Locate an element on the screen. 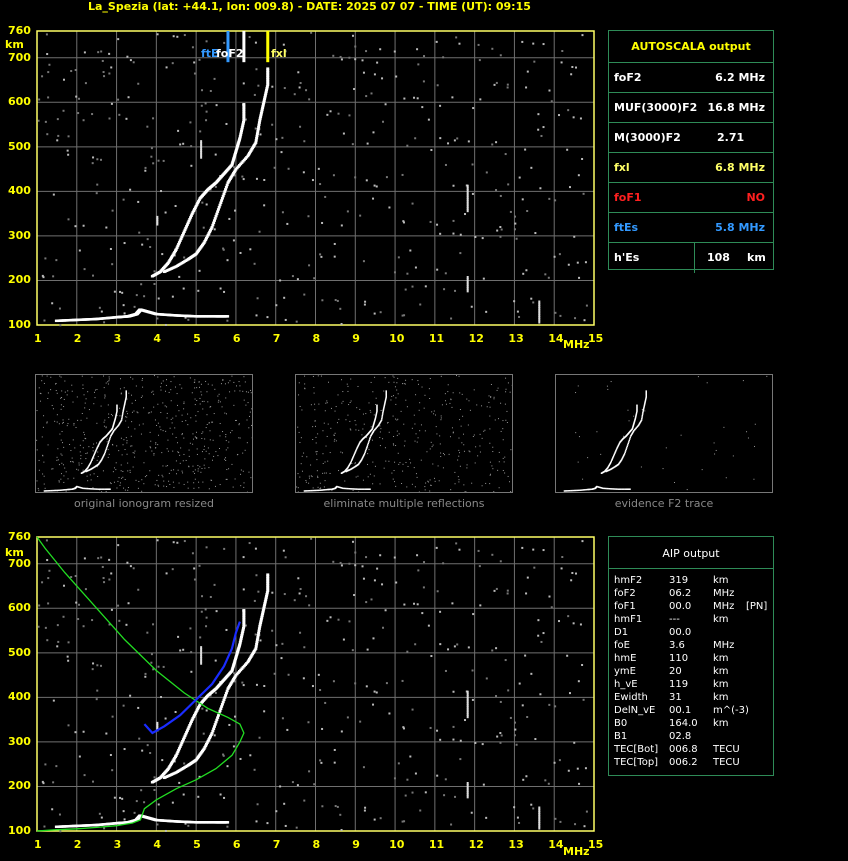 Image resolution: width=848 pixels, height=861 pixels. x-tick-label: 11 is located at coordinates (436, 844).